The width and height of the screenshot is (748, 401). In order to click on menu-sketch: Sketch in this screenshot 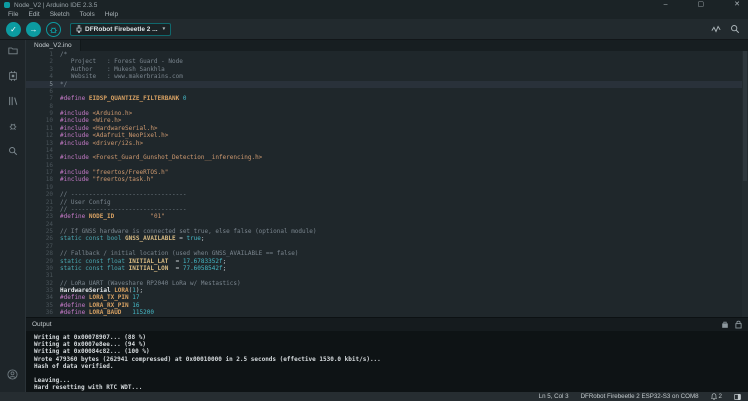, I will do `click(60, 14)`.